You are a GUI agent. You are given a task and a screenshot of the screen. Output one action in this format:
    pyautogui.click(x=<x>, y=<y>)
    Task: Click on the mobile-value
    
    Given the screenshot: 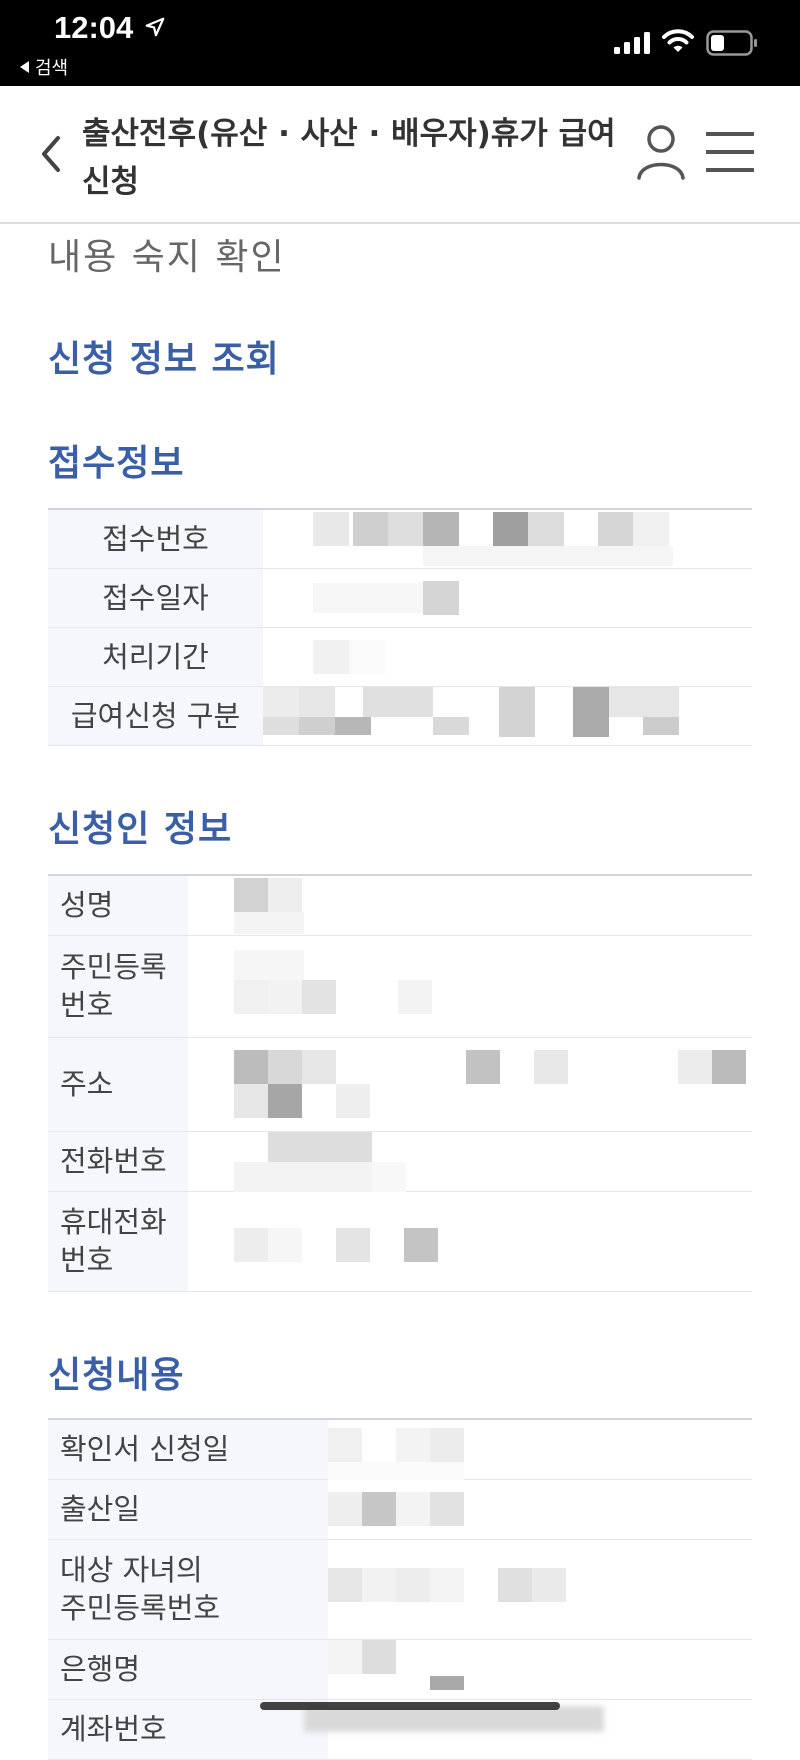 What is the action you would take?
    pyautogui.click(x=470, y=1241)
    